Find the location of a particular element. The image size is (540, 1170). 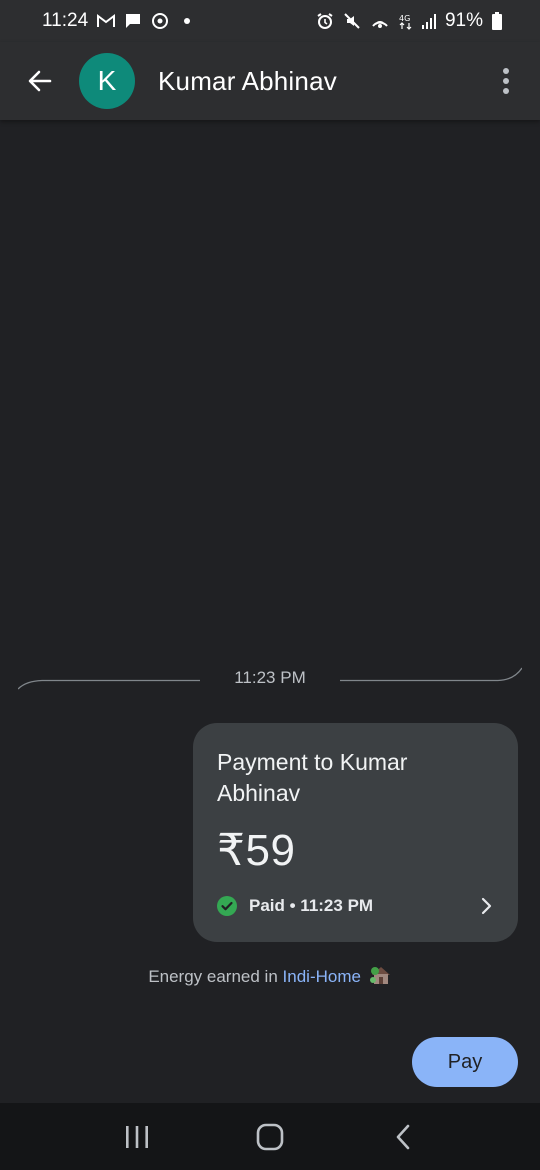

payment-amount: ₹59 is located at coordinates (256, 850).